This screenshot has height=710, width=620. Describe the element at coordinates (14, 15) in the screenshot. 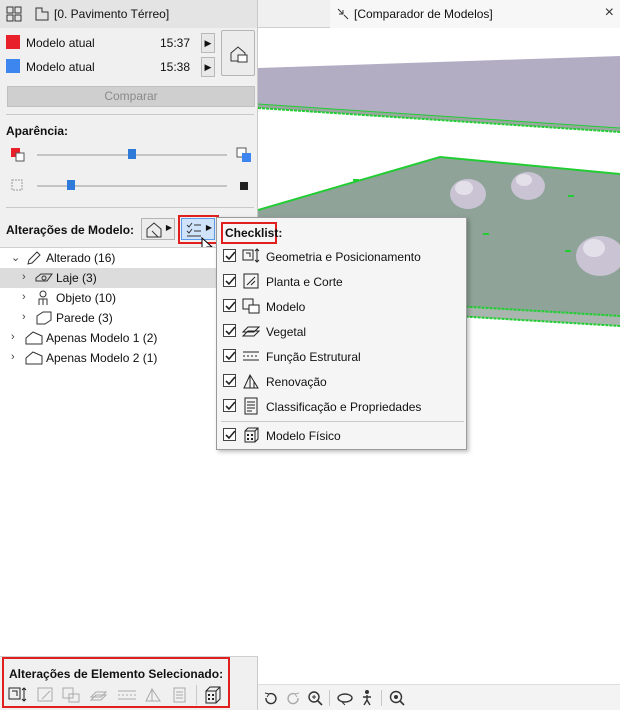

I see `grid-icon` at that location.